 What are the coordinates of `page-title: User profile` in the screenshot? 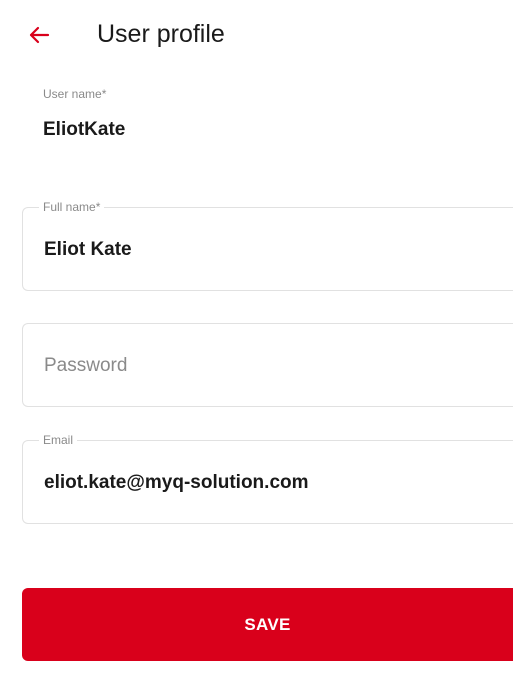 It's located at (161, 34).